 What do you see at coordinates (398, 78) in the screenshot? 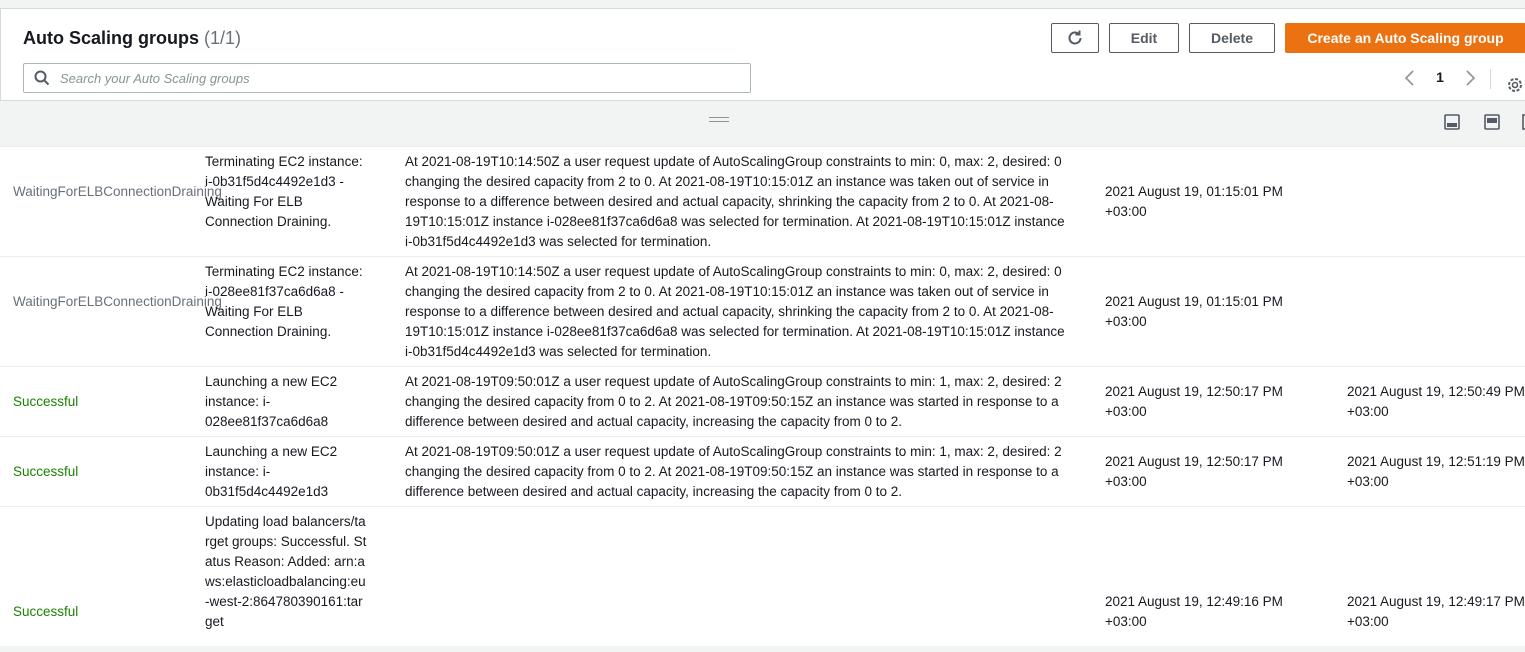
I see `search-input` at bounding box center [398, 78].